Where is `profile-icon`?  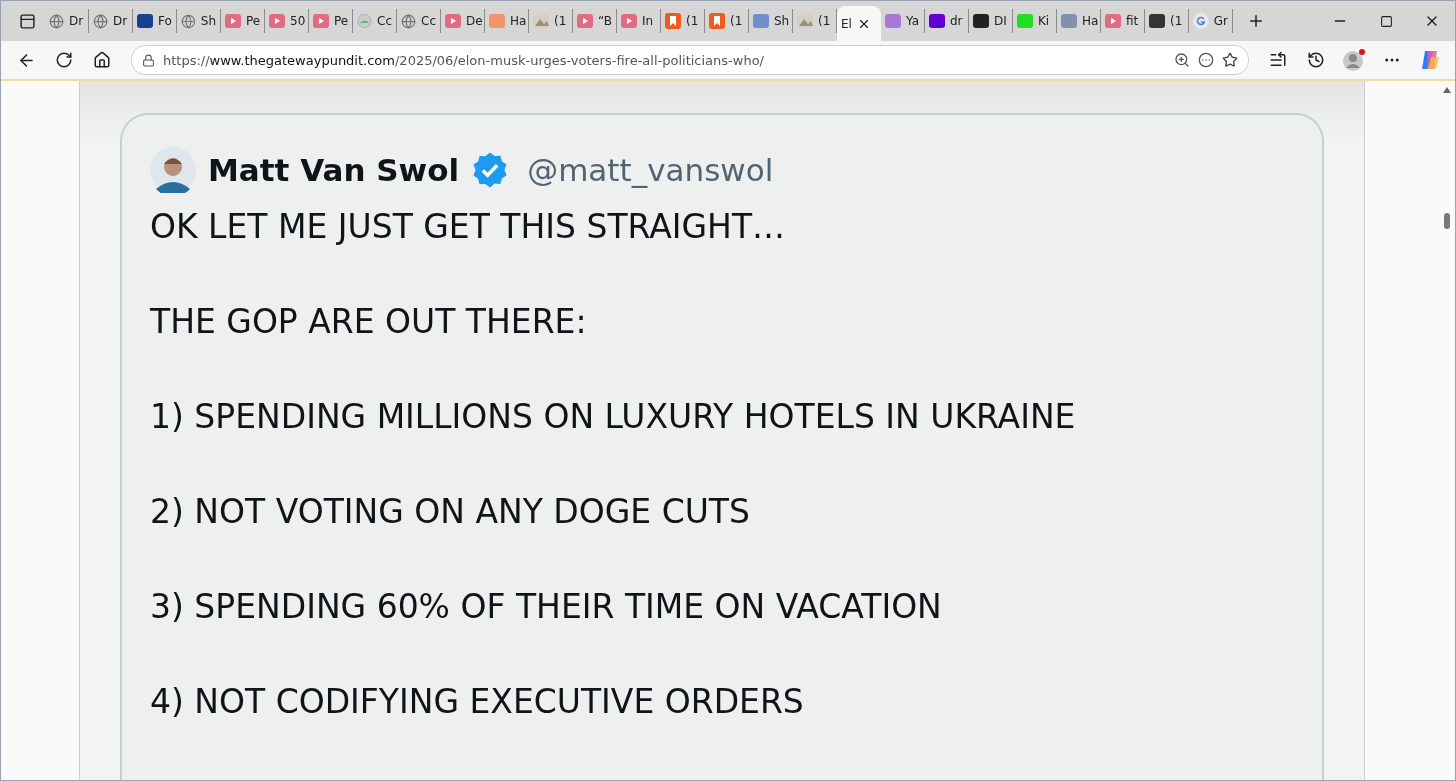 profile-icon is located at coordinates (1354, 60).